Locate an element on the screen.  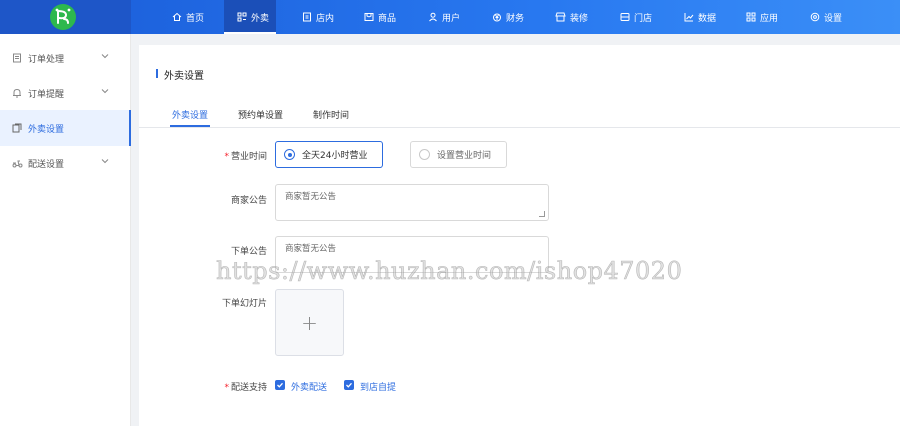
bell-icon is located at coordinates (18, 93).